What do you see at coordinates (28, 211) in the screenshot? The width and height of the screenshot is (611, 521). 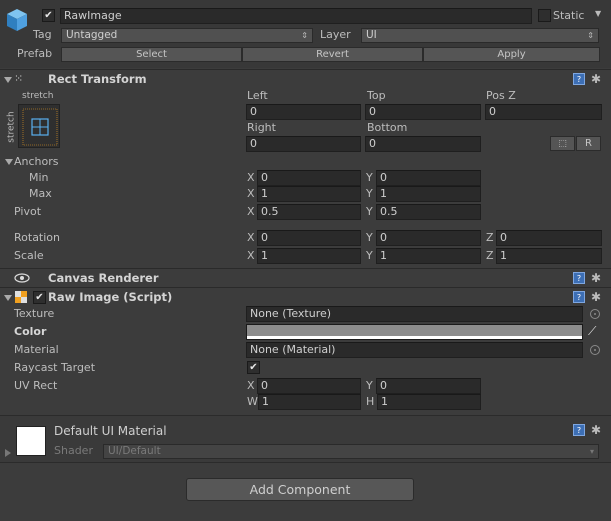 I see `pivot-label: Pivot` at bounding box center [28, 211].